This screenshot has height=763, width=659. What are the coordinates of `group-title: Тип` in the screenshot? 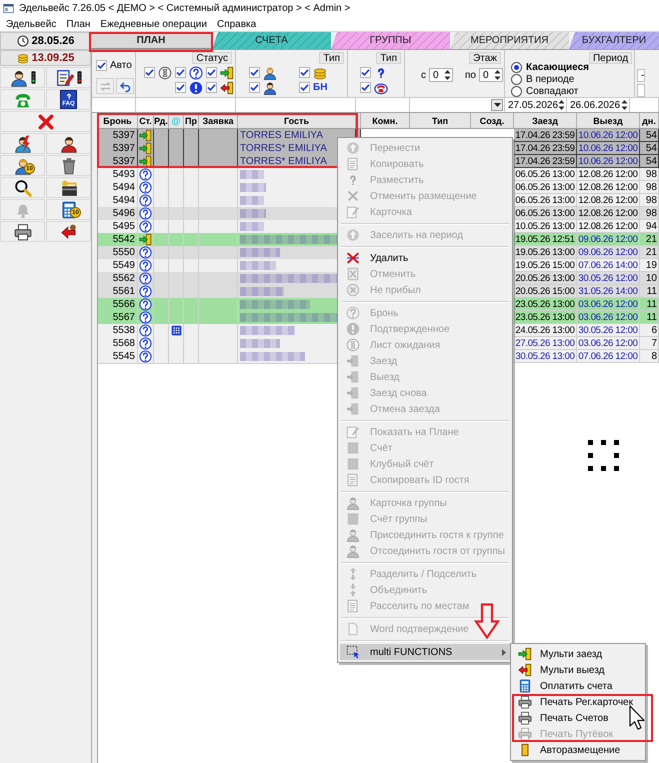 It's located at (331, 58).